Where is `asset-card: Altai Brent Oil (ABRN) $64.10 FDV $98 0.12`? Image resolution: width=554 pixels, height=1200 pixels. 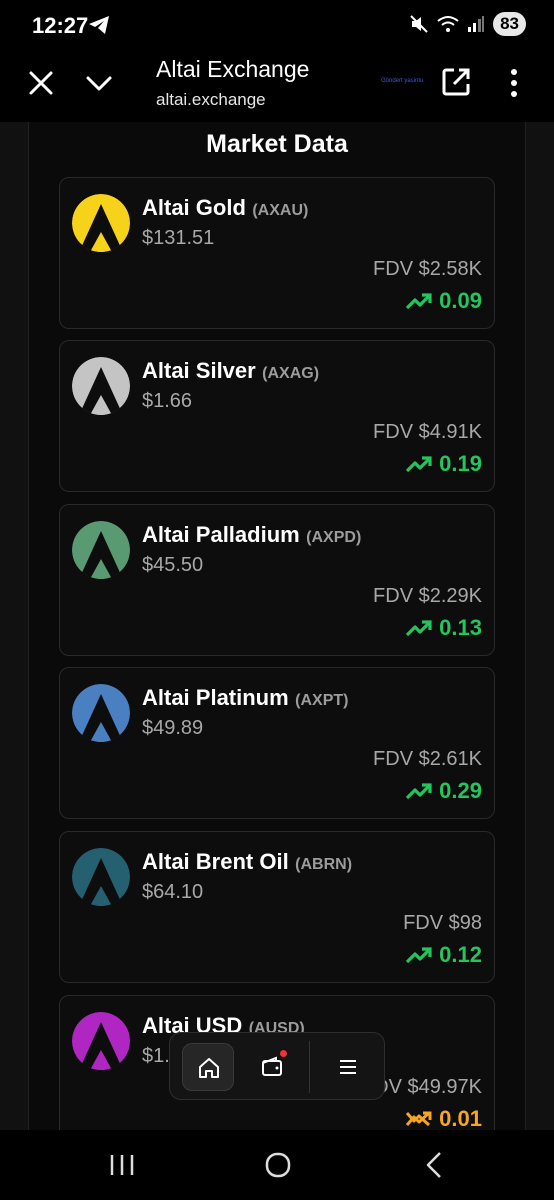 asset-card: Altai Brent Oil (ABRN) $64.10 FDV $98 0.12 is located at coordinates (277, 907).